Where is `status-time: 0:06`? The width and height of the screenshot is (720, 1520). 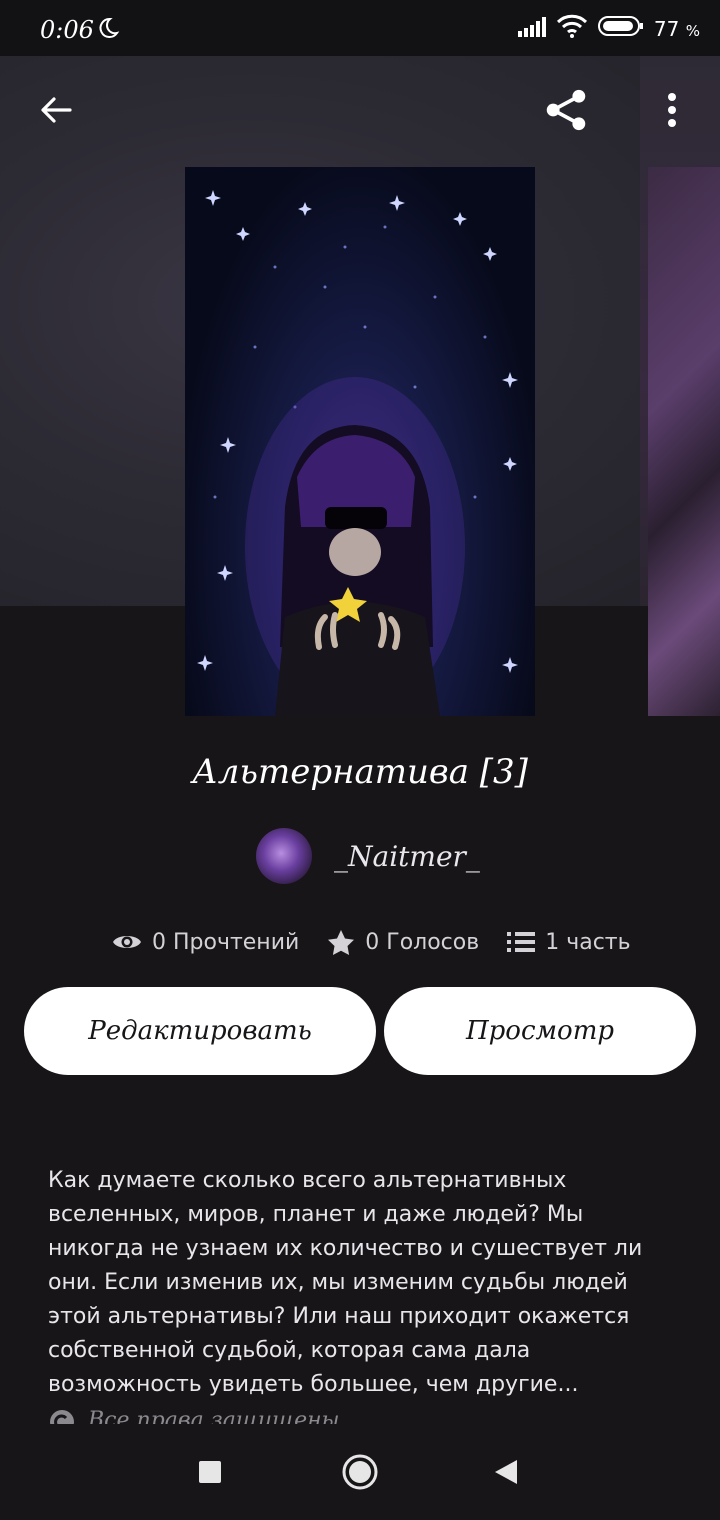 status-time: 0:06 is located at coordinates (67, 30).